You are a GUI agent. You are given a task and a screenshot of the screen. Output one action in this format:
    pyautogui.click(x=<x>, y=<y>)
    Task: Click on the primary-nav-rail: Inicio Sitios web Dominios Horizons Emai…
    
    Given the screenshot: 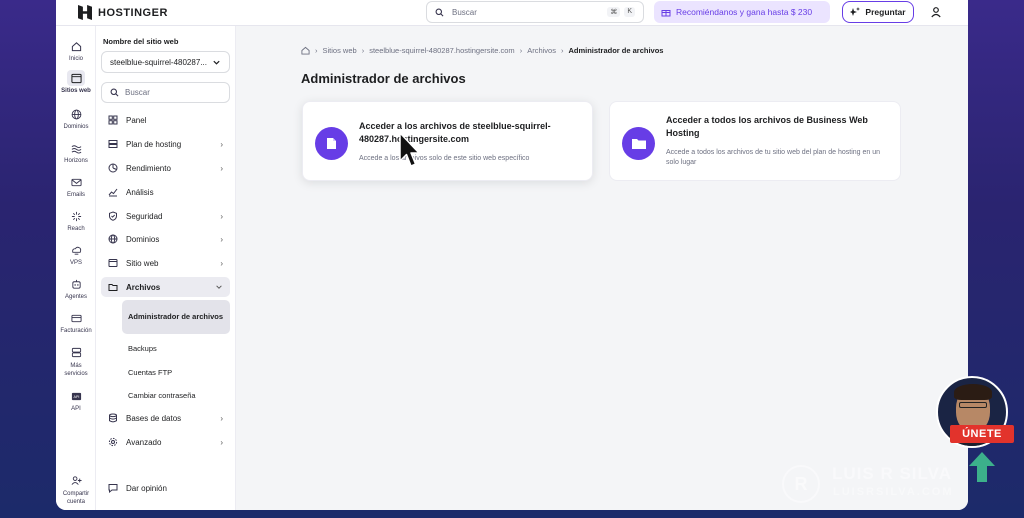 What is the action you would take?
    pyautogui.click(x=76, y=268)
    